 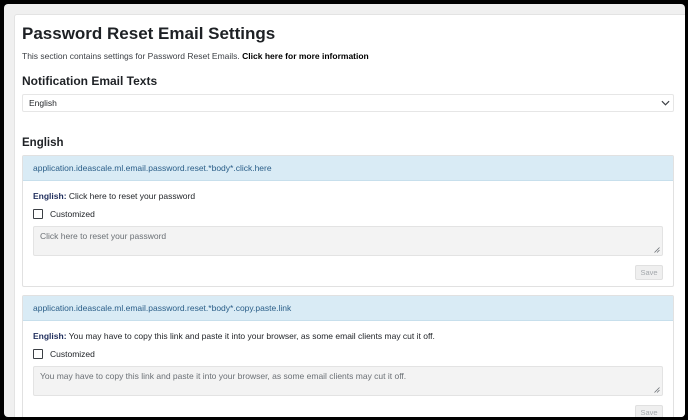 I want to click on custom-text-textarea: Click here to reset your password, so click(x=348, y=241).